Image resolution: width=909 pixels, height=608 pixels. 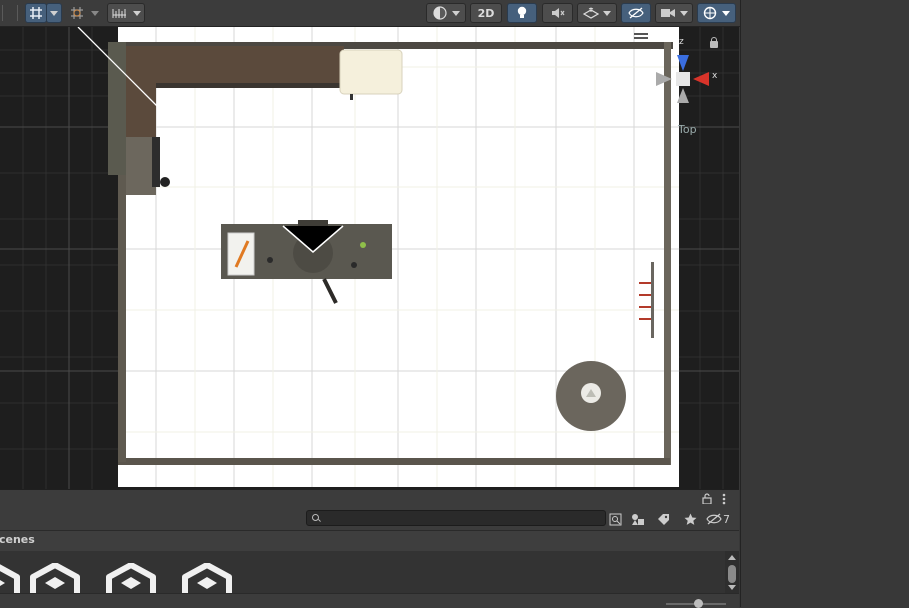 I want to click on project-status-bar, so click(x=369, y=600).